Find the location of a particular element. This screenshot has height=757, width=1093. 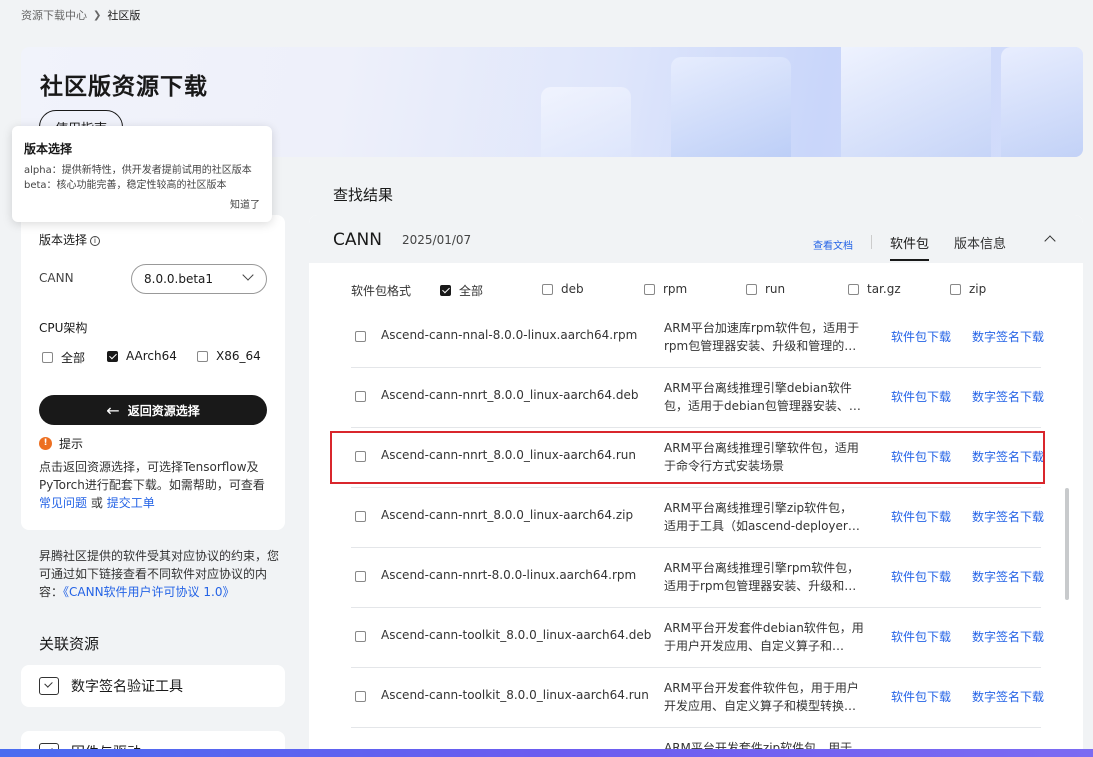

tooltip-line-alpha: alpha：提供新特性，供开发者提前试用的社区版本 is located at coordinates (138, 170).